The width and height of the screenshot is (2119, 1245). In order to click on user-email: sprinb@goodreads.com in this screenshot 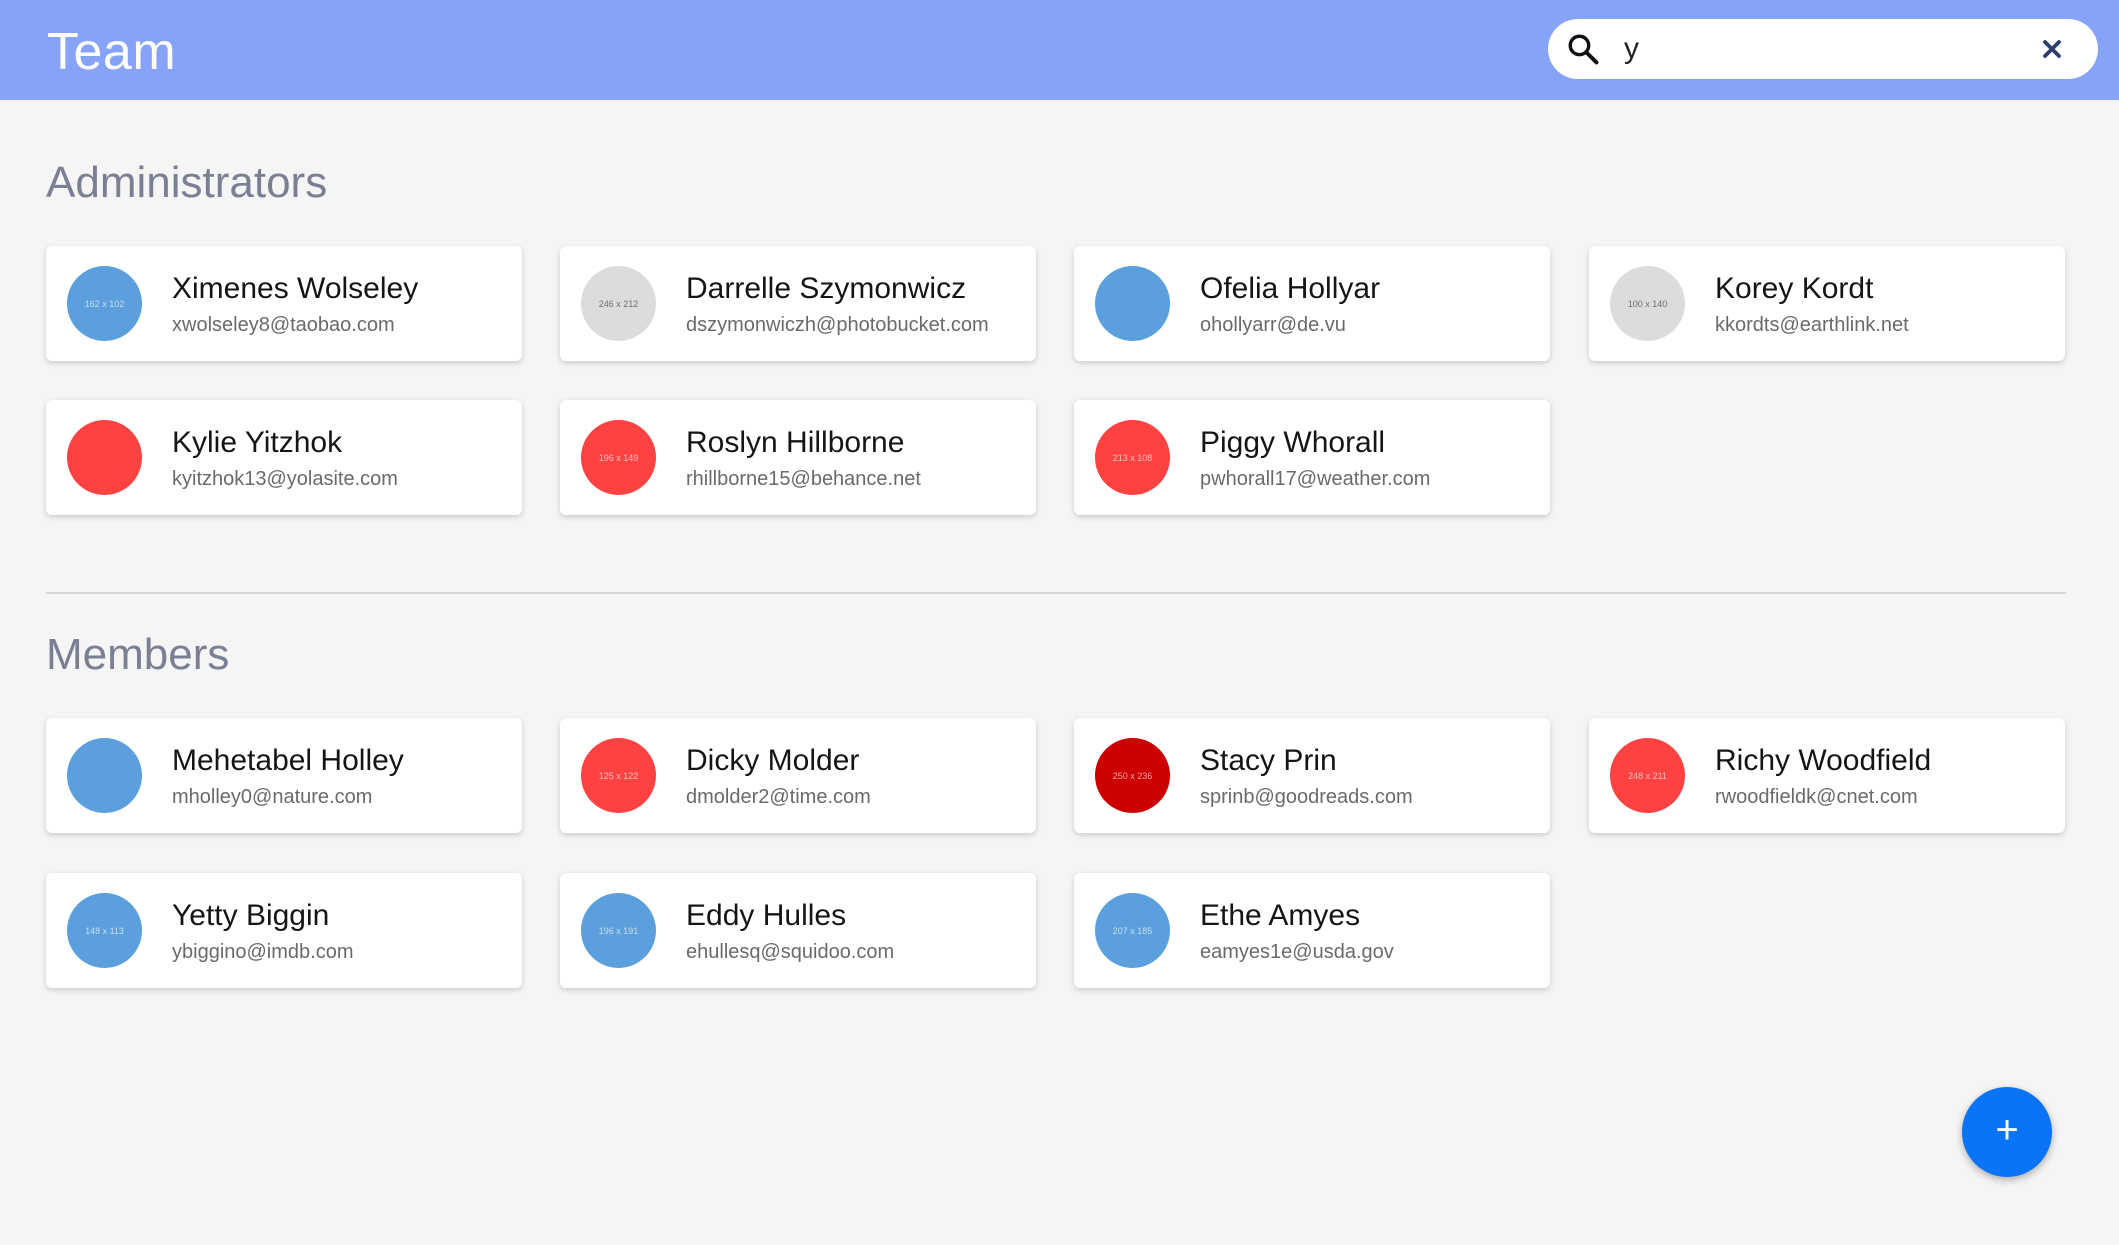, I will do `click(1306, 797)`.